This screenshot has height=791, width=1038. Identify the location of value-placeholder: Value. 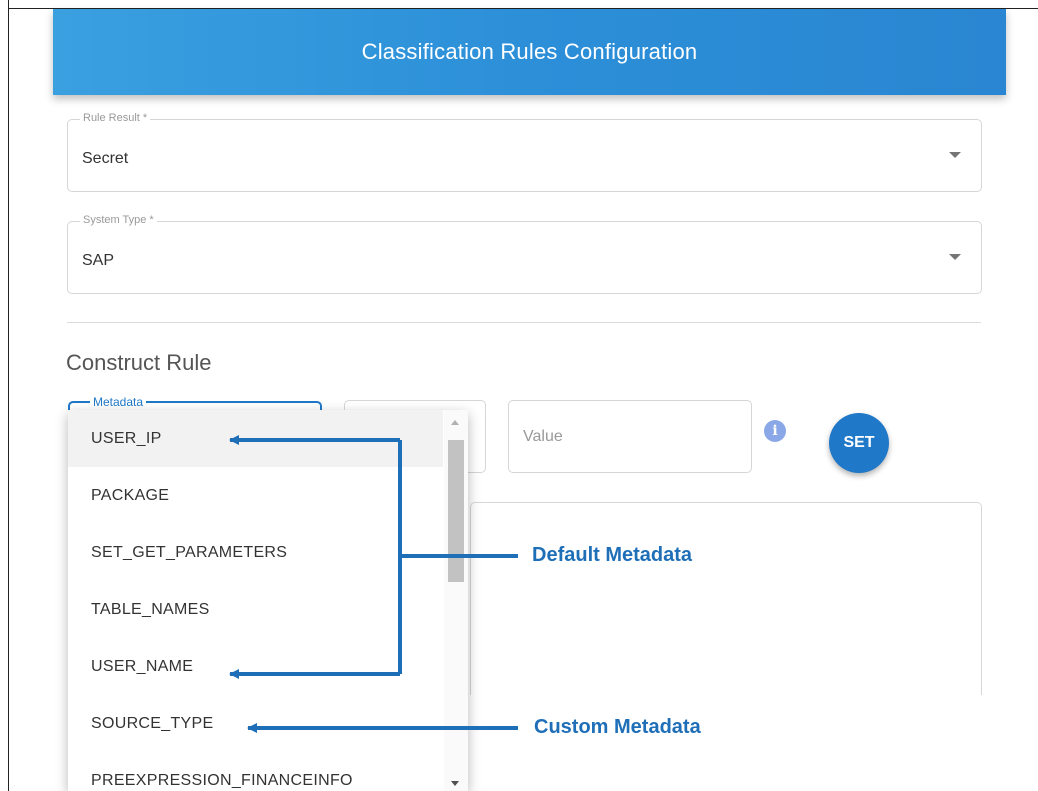
(543, 436).